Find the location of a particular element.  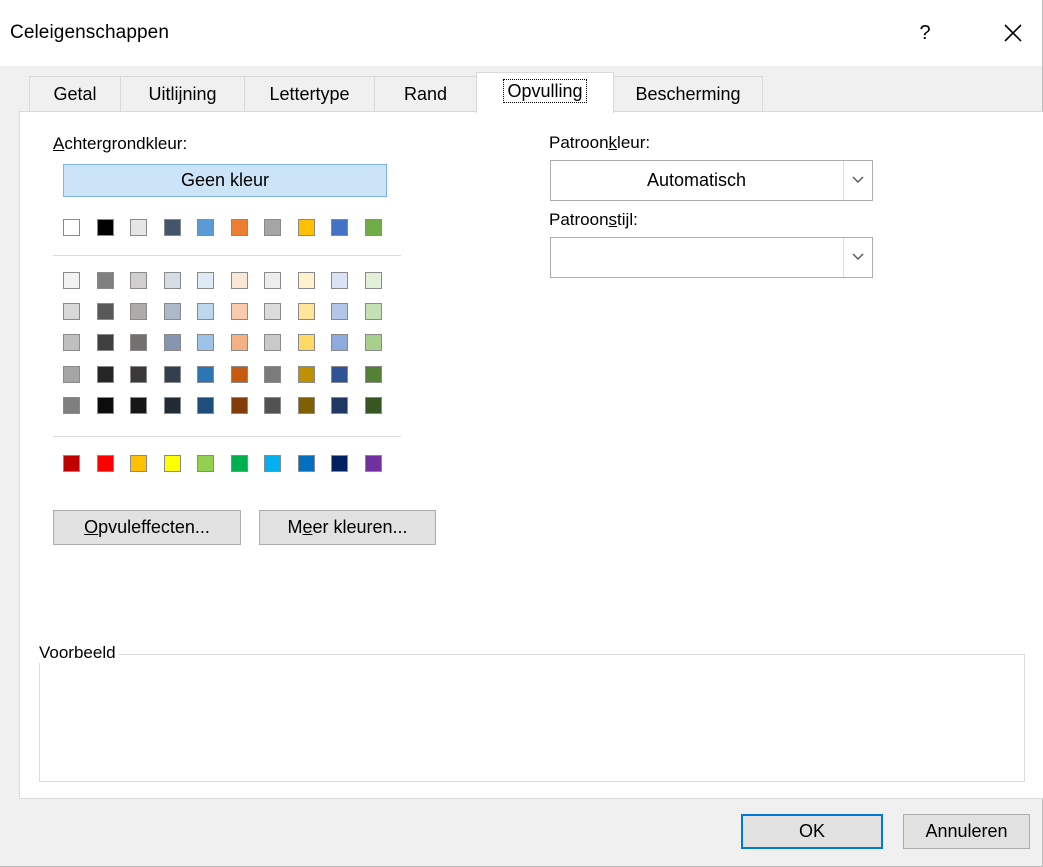

tab-opvulling-label: Opvulling is located at coordinates (545, 91).